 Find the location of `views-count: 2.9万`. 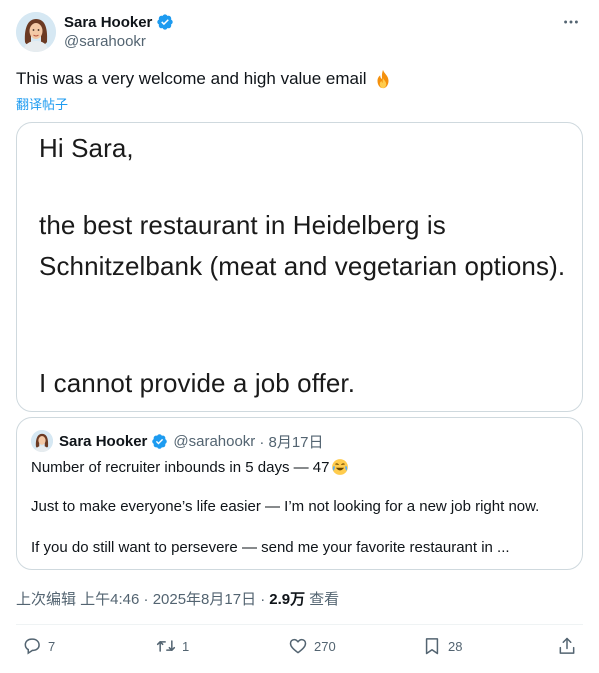

views-count: 2.9万 is located at coordinates (287, 599).